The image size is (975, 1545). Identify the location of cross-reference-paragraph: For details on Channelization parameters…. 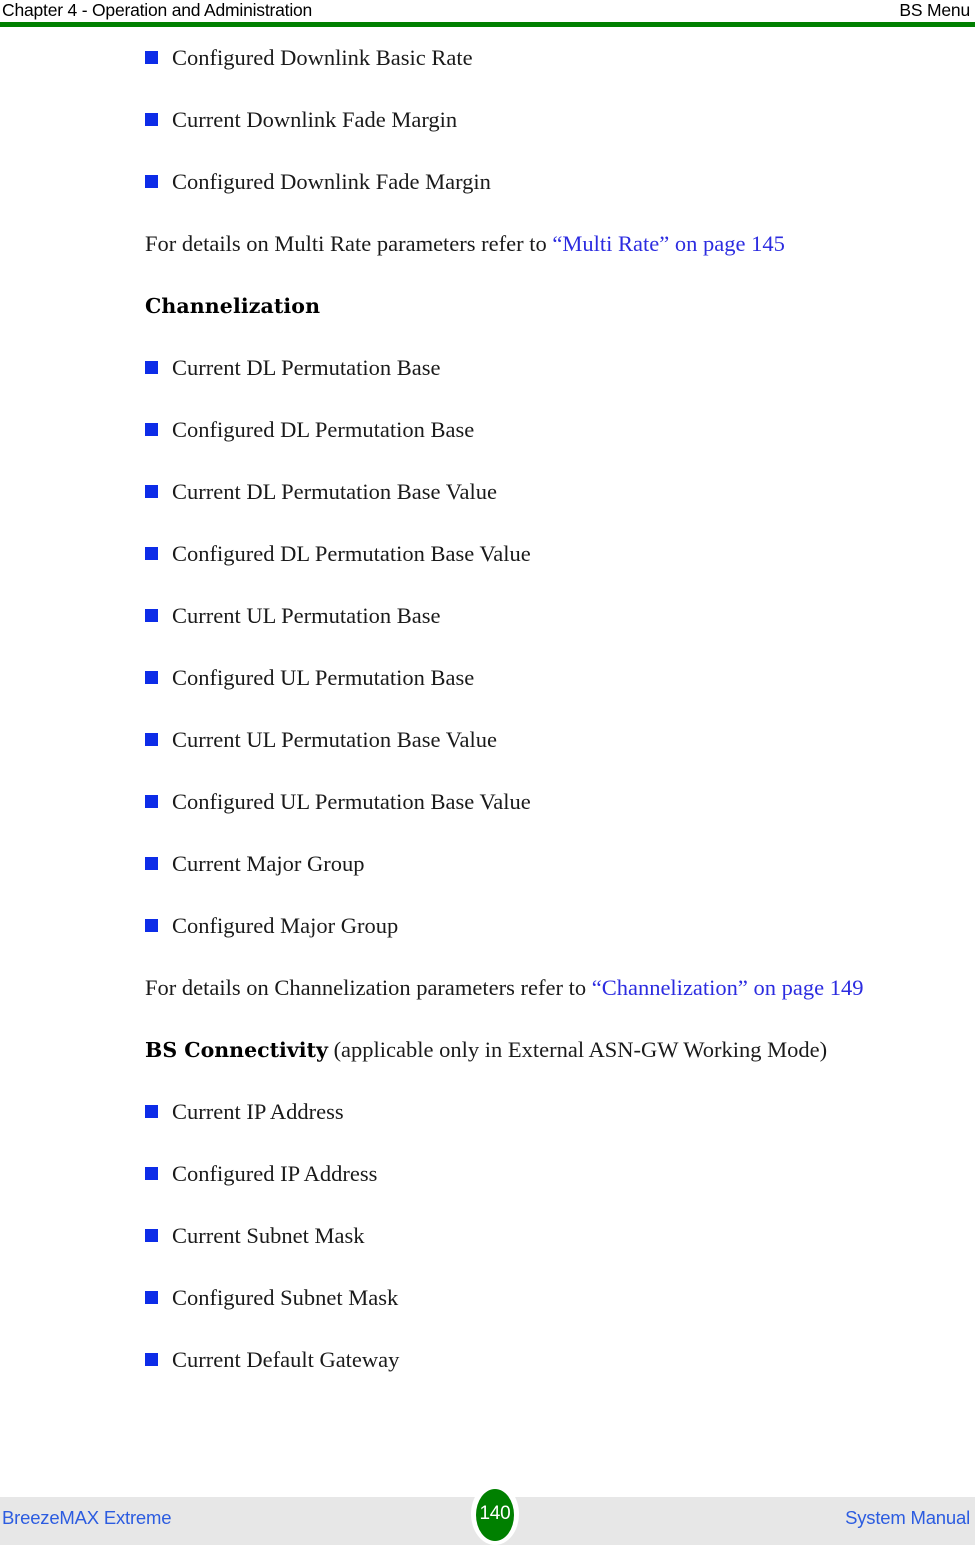
(487, 988).